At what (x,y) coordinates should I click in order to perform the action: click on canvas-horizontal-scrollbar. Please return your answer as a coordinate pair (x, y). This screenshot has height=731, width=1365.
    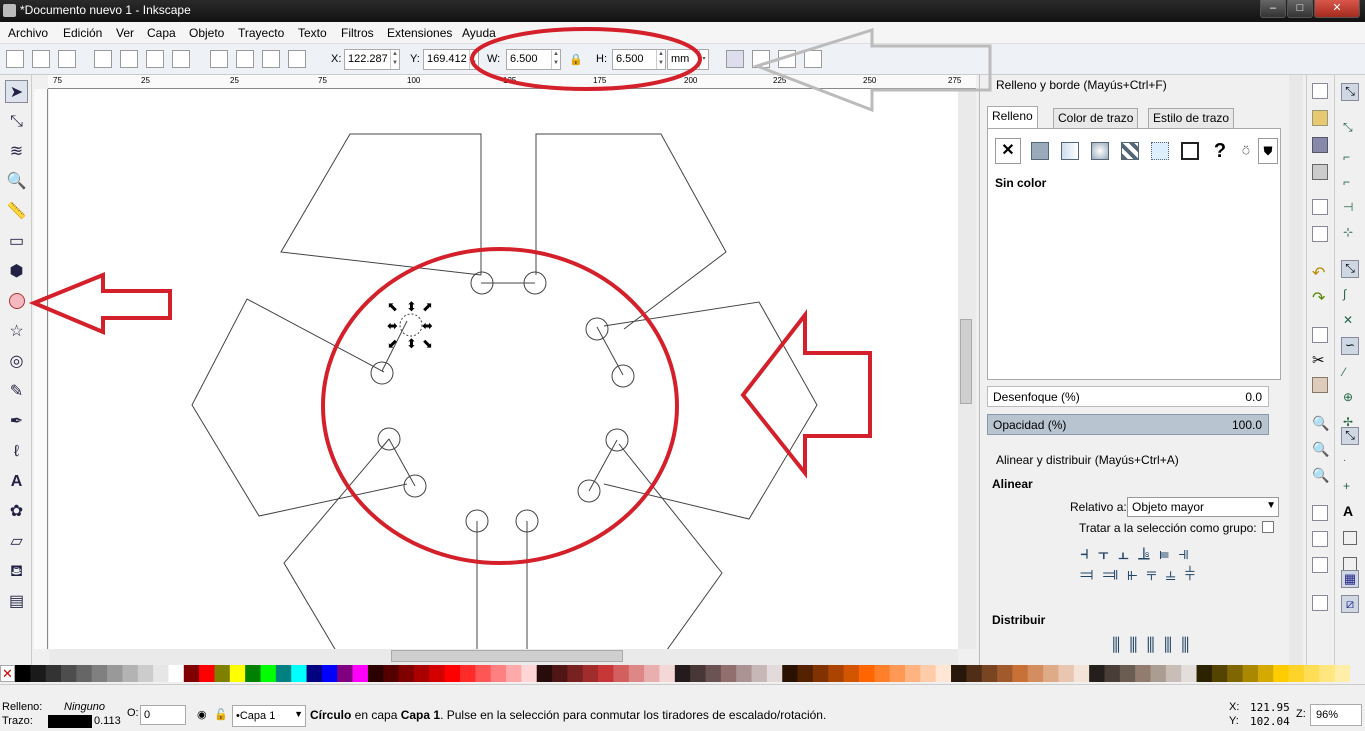
    Looking at the image, I should click on (503, 657).